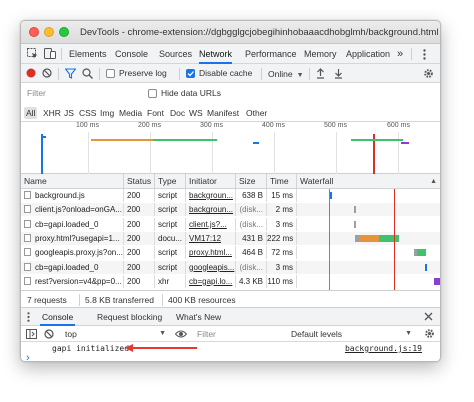  What do you see at coordinates (139, 181) in the screenshot?
I see `column-header-status: Status` at bounding box center [139, 181].